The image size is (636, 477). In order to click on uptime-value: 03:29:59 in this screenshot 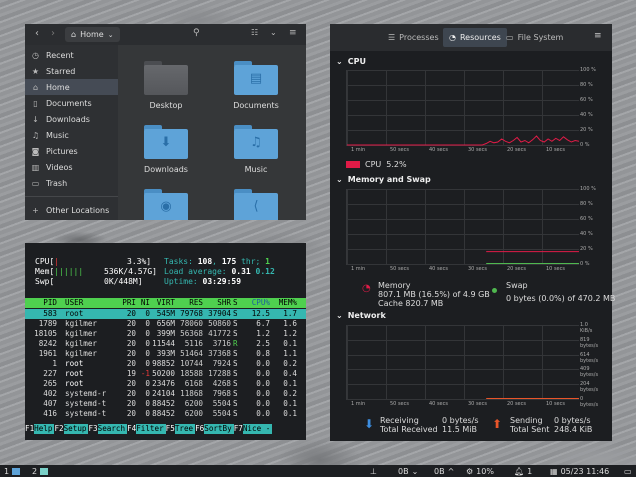, I will do `click(222, 281)`.